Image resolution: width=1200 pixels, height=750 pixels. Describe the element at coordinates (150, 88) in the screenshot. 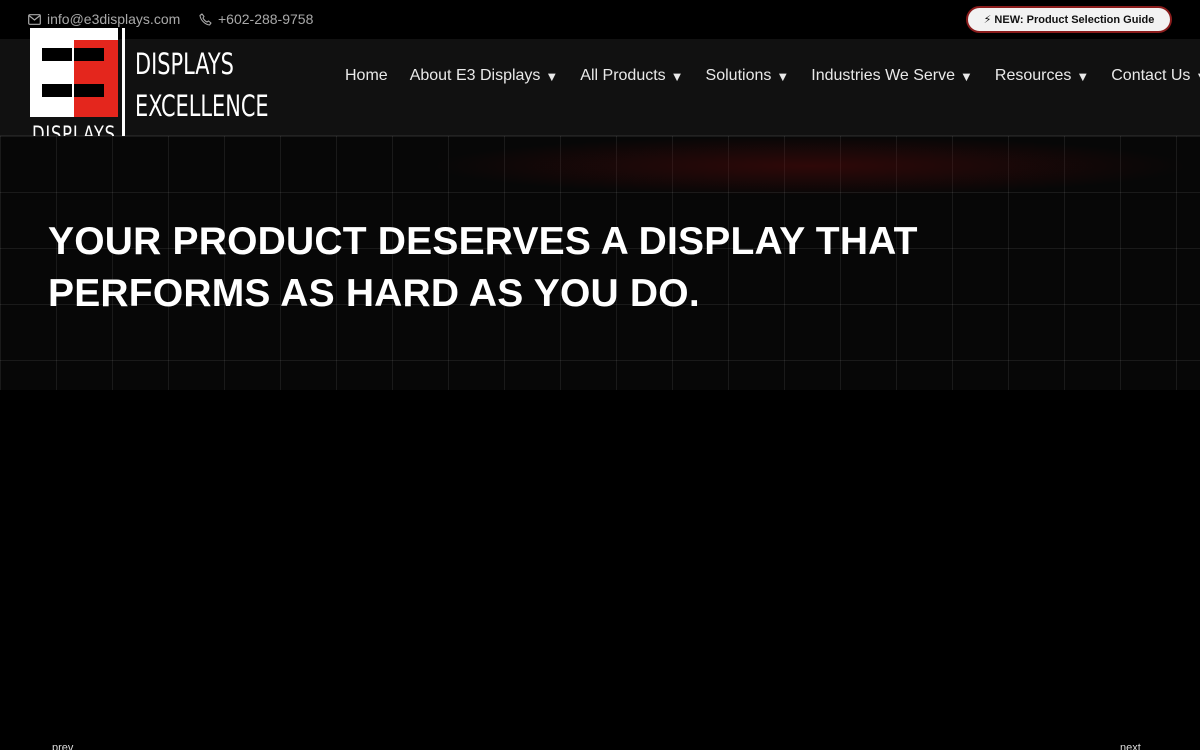

I see `e3-displays-logo: DISPLAYS DISPLAYS EXCELLENCE` at that location.